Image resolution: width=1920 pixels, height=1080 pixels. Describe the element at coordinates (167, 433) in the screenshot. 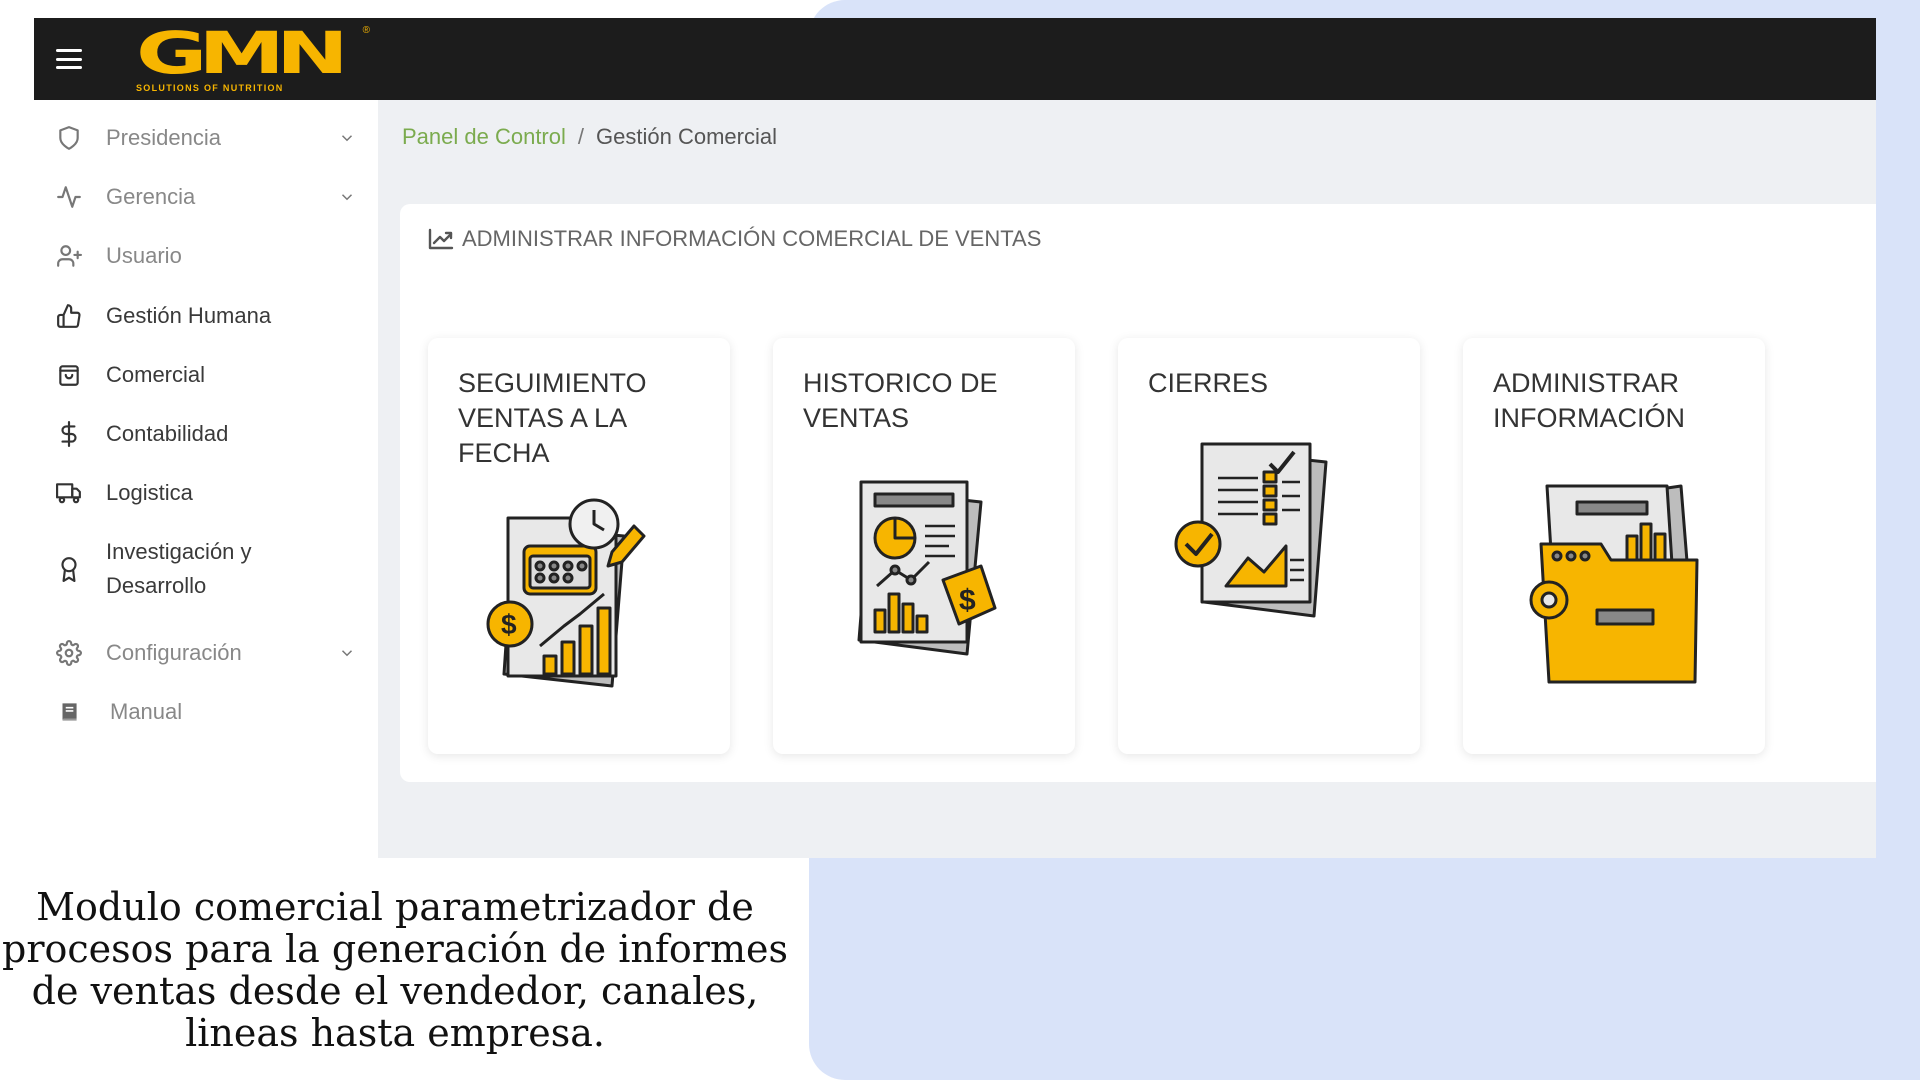

I see `sidebar-item-label: Contabilidad` at that location.